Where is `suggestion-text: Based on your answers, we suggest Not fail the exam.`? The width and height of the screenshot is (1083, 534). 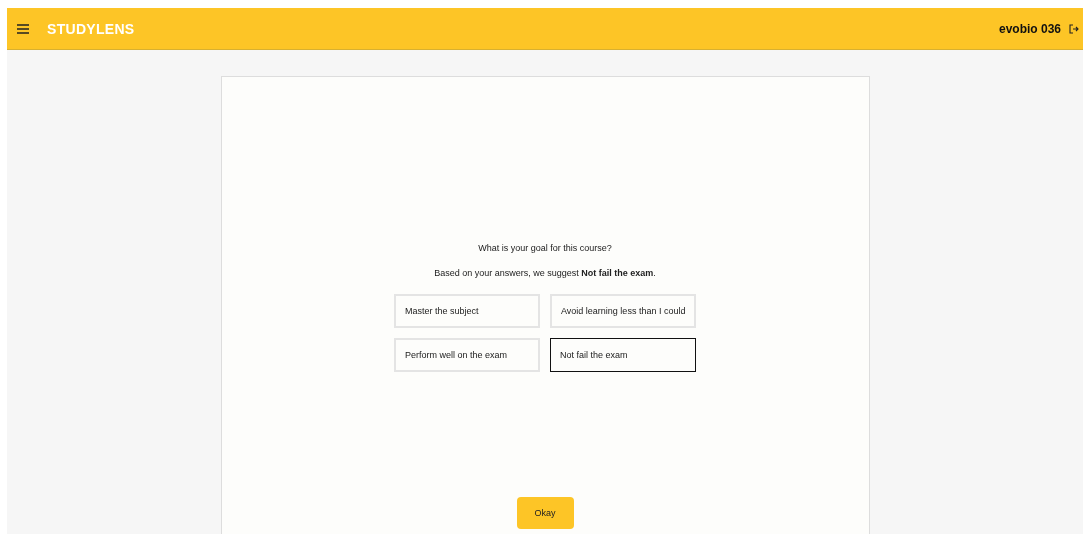
suggestion-text: Based on your answers, we suggest Not fail the exam. is located at coordinates (545, 273).